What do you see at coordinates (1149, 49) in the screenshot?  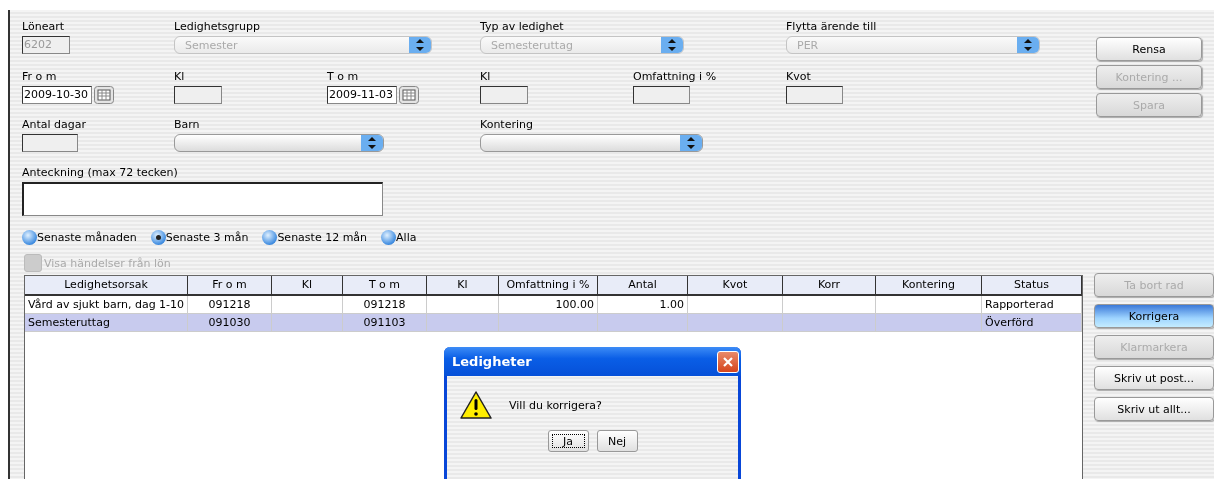 I see `action-button: Rensa` at bounding box center [1149, 49].